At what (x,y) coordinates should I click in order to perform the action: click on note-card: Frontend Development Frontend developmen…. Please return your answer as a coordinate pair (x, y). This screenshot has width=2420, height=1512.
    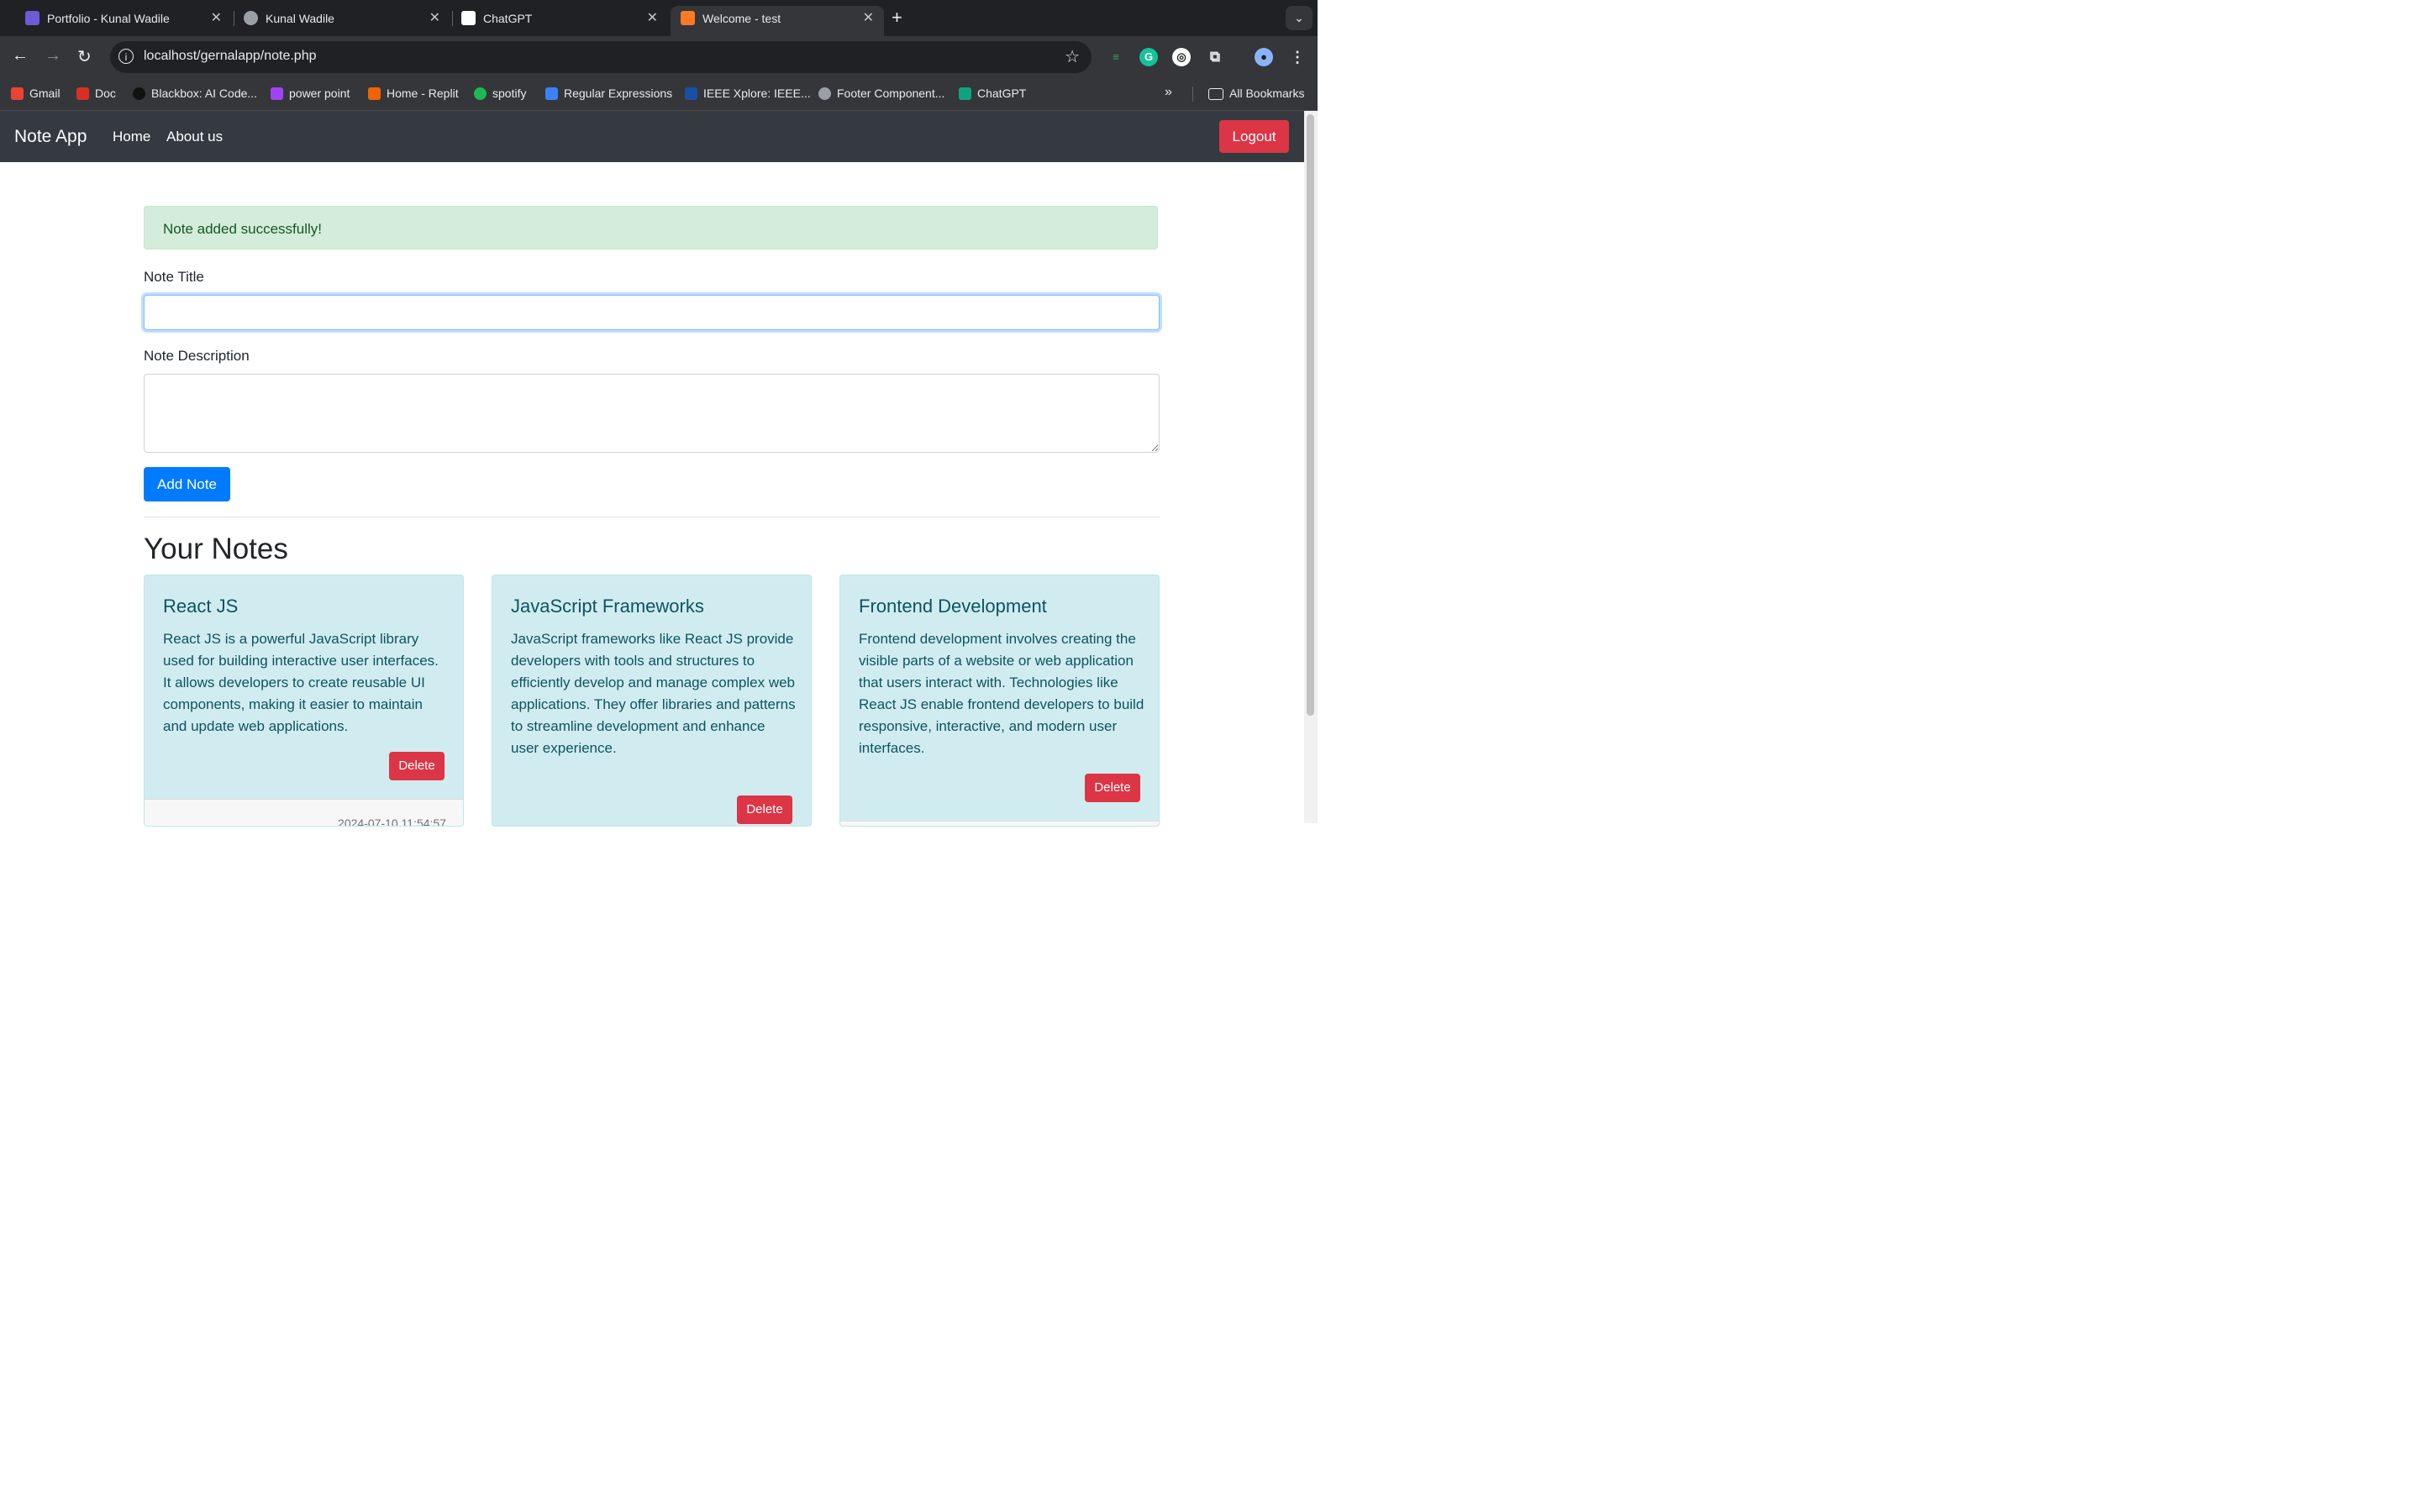
    Looking at the image, I should click on (999, 701).